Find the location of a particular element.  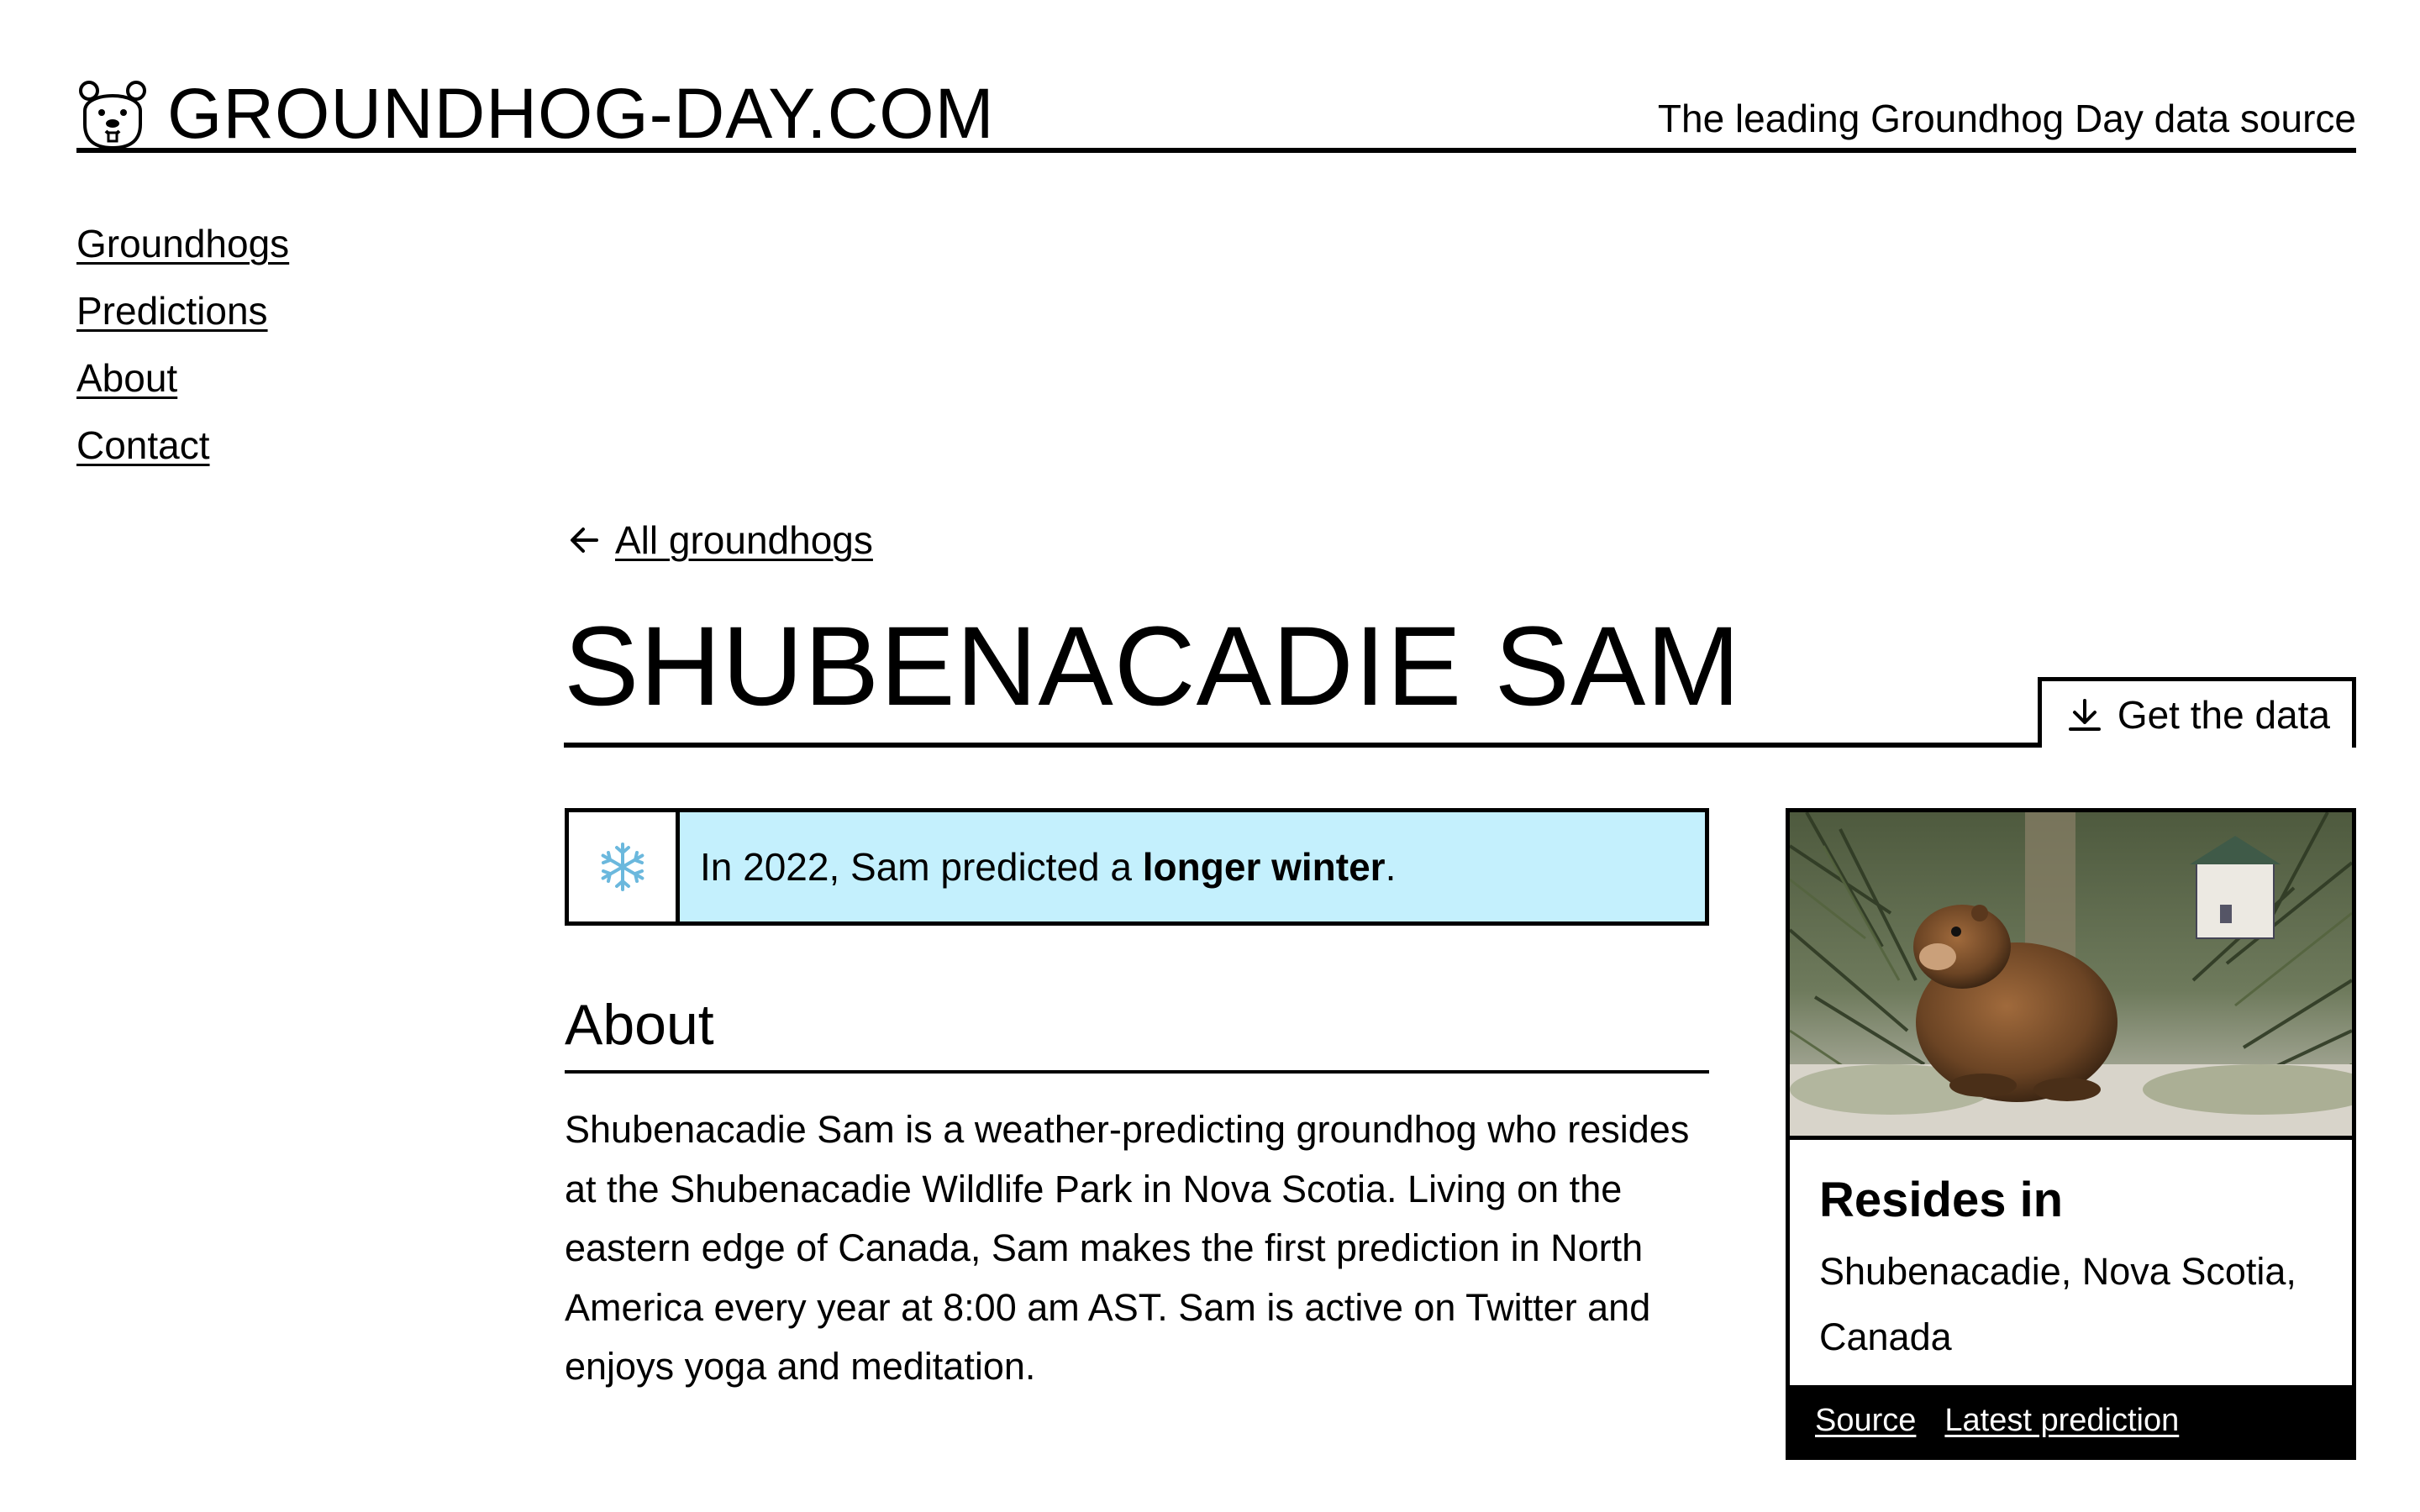

nav-link-contact: Contact is located at coordinates (182, 445).